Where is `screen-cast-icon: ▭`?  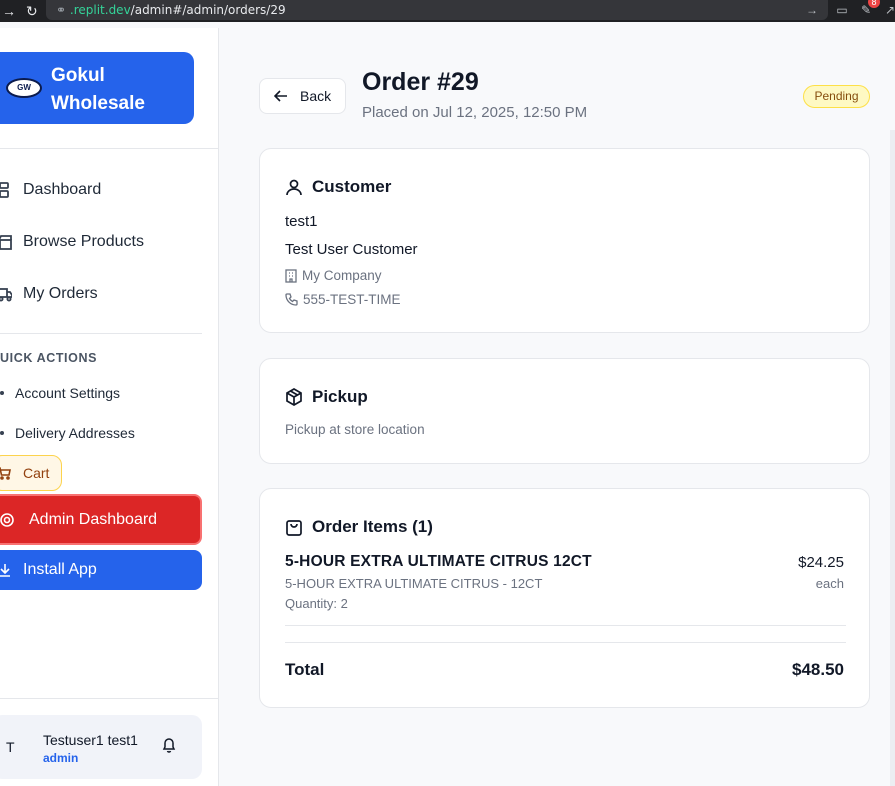 screen-cast-icon: ▭ is located at coordinates (842, 10).